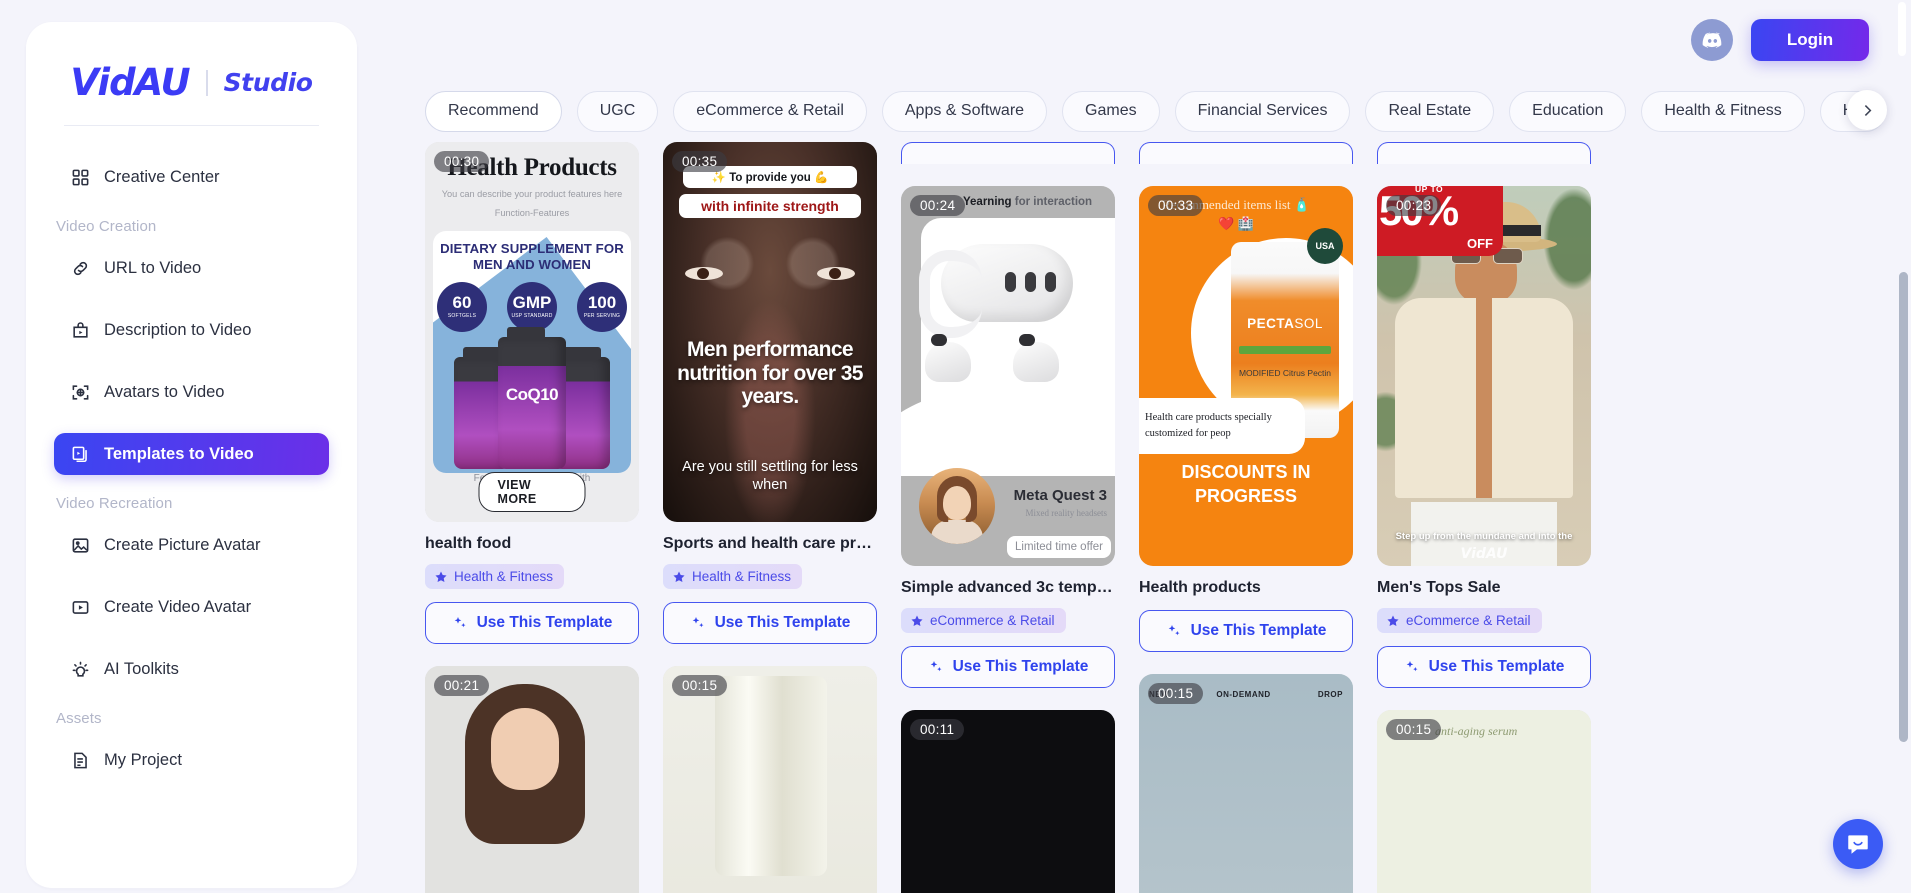 This screenshot has width=1911, height=893. I want to click on art-product: Meta Quest 3, so click(1060, 495).